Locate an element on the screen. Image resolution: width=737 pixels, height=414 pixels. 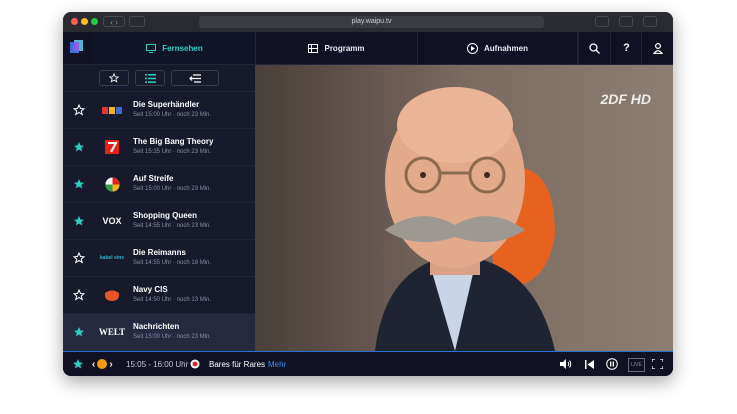
channel-watermark: 2DF HD is located at coordinates (625, 99).